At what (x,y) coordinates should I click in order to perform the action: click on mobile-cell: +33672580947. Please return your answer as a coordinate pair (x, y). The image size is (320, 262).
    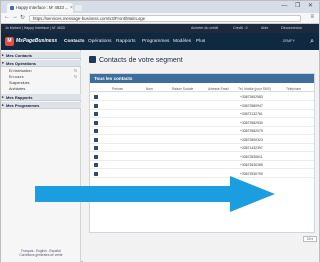
    Looking at the image, I should click on (251, 105).